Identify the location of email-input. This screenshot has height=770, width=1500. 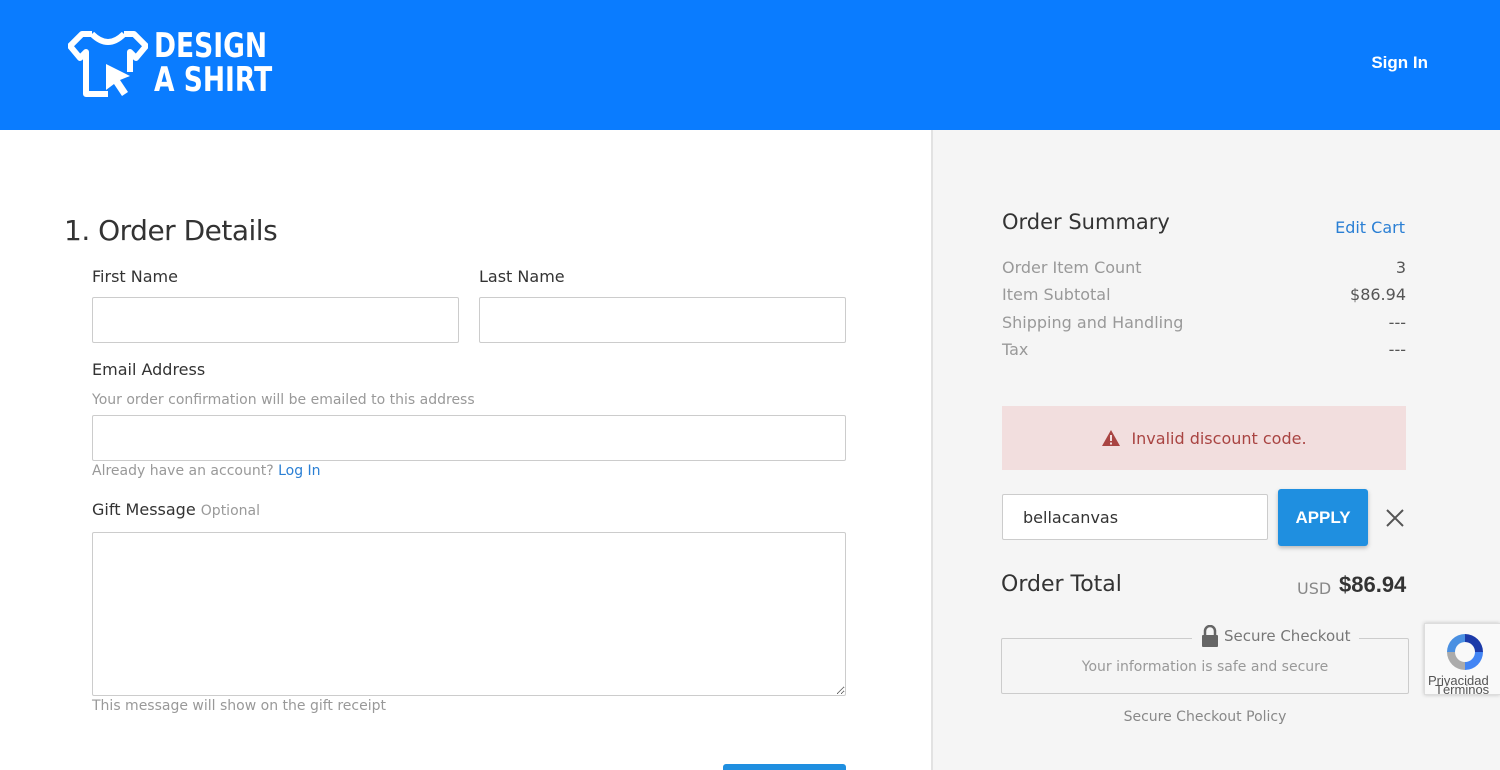
(469, 438).